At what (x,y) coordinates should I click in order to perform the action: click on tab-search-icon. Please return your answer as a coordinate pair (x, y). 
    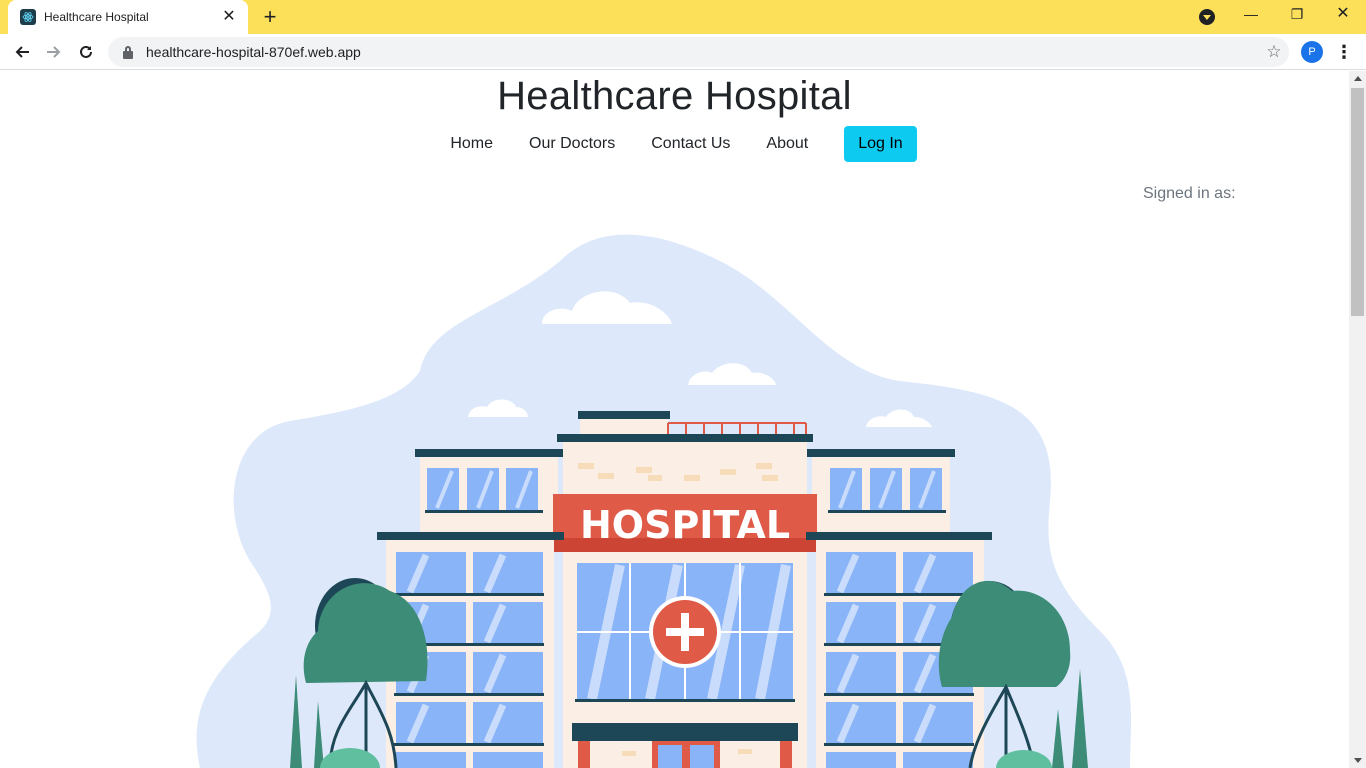
    Looking at the image, I should click on (1207, 17).